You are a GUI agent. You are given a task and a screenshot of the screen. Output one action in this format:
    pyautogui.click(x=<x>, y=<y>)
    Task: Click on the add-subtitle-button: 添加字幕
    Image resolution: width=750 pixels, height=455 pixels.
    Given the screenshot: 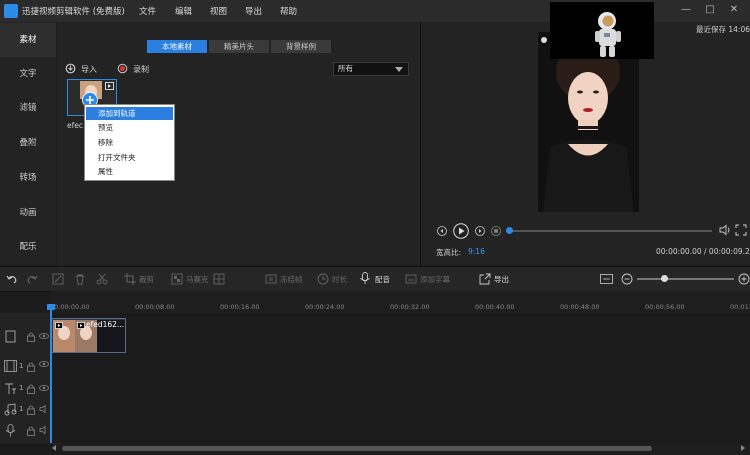 What is the action you would take?
    pyautogui.click(x=435, y=279)
    